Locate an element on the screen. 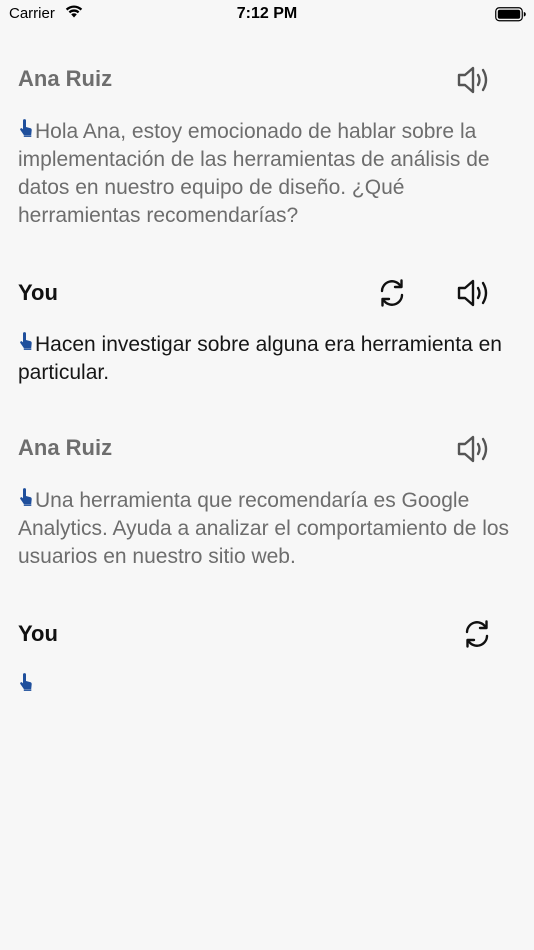 The width and height of the screenshot is (534, 950). battery-icon is located at coordinates (511, 17).